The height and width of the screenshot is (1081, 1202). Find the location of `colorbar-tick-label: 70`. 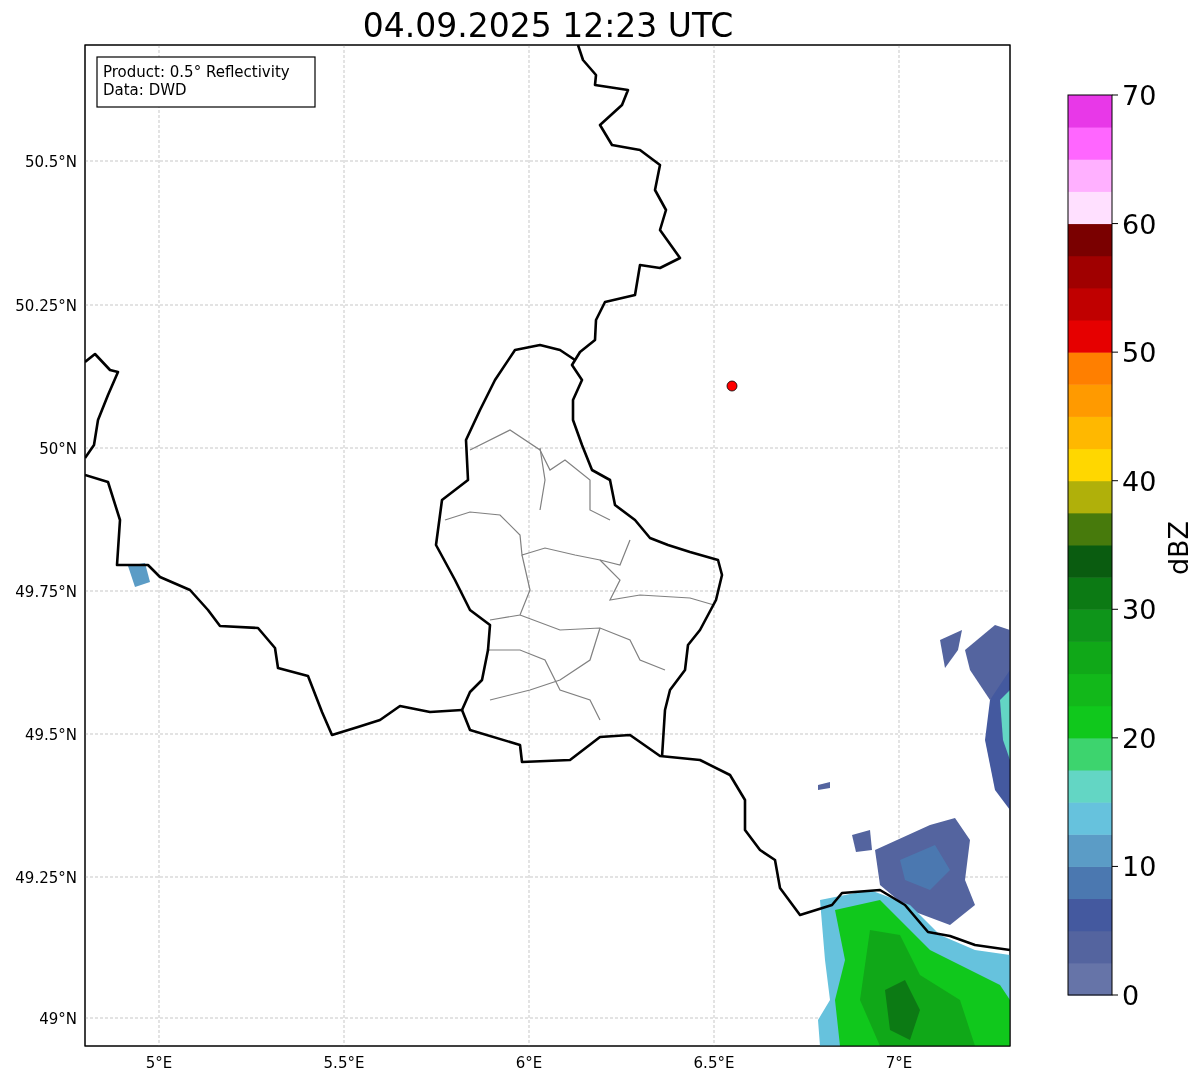

colorbar-tick-label: 70 is located at coordinates (1139, 95).